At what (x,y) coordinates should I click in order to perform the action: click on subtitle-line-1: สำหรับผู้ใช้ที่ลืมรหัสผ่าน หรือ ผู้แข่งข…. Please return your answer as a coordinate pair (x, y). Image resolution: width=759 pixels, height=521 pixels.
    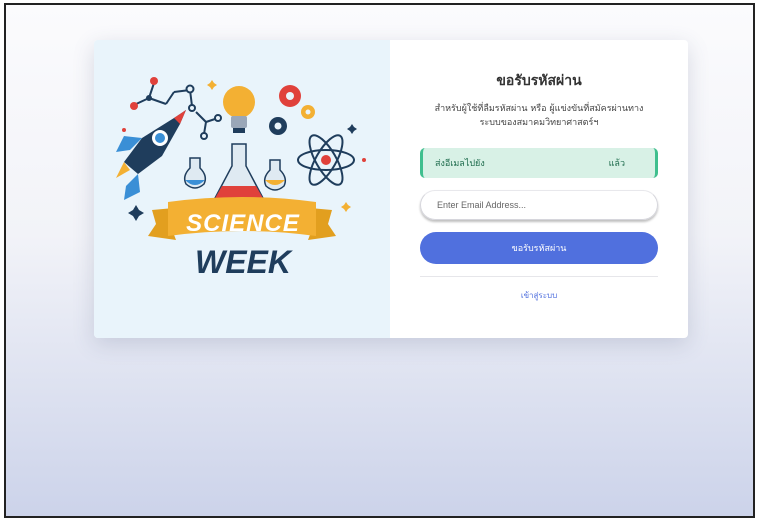
    Looking at the image, I should click on (539, 109).